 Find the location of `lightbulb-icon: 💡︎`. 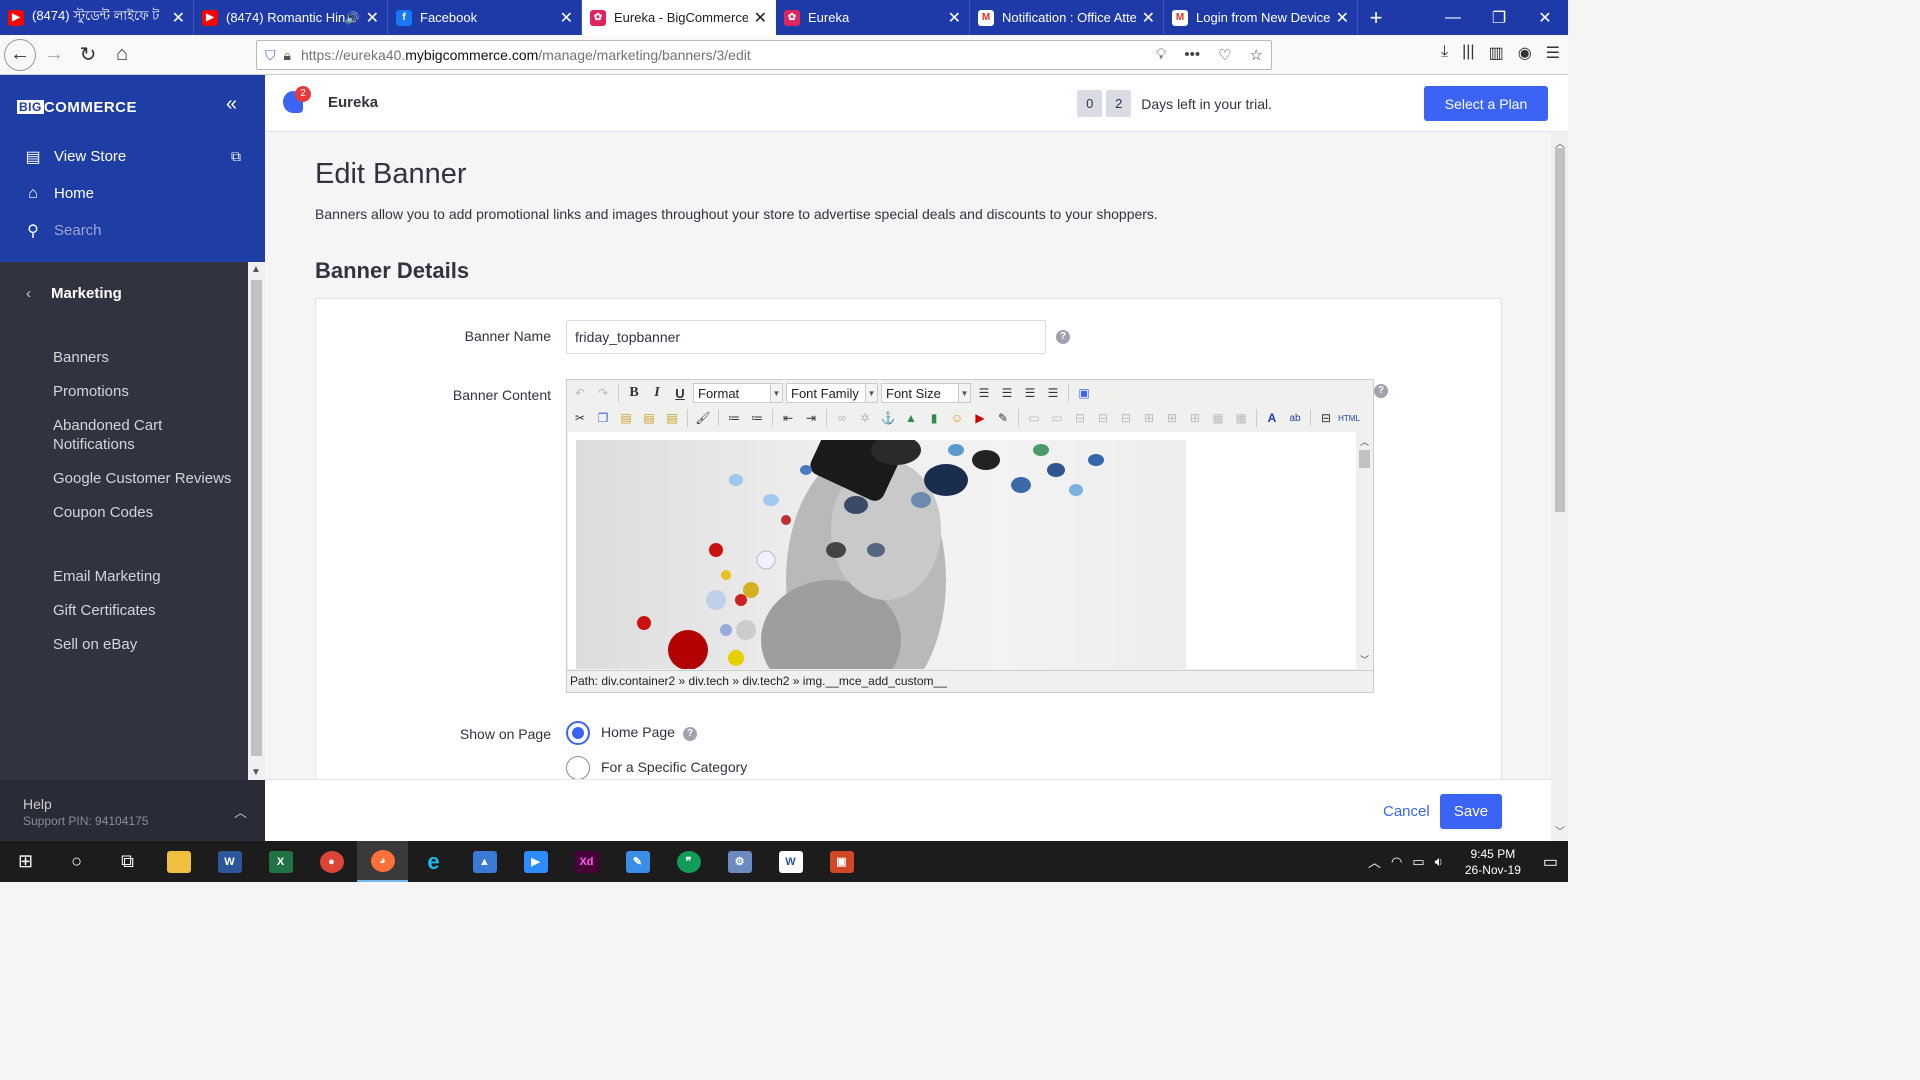

lightbulb-icon: 💡︎ is located at coordinates (1161, 55).